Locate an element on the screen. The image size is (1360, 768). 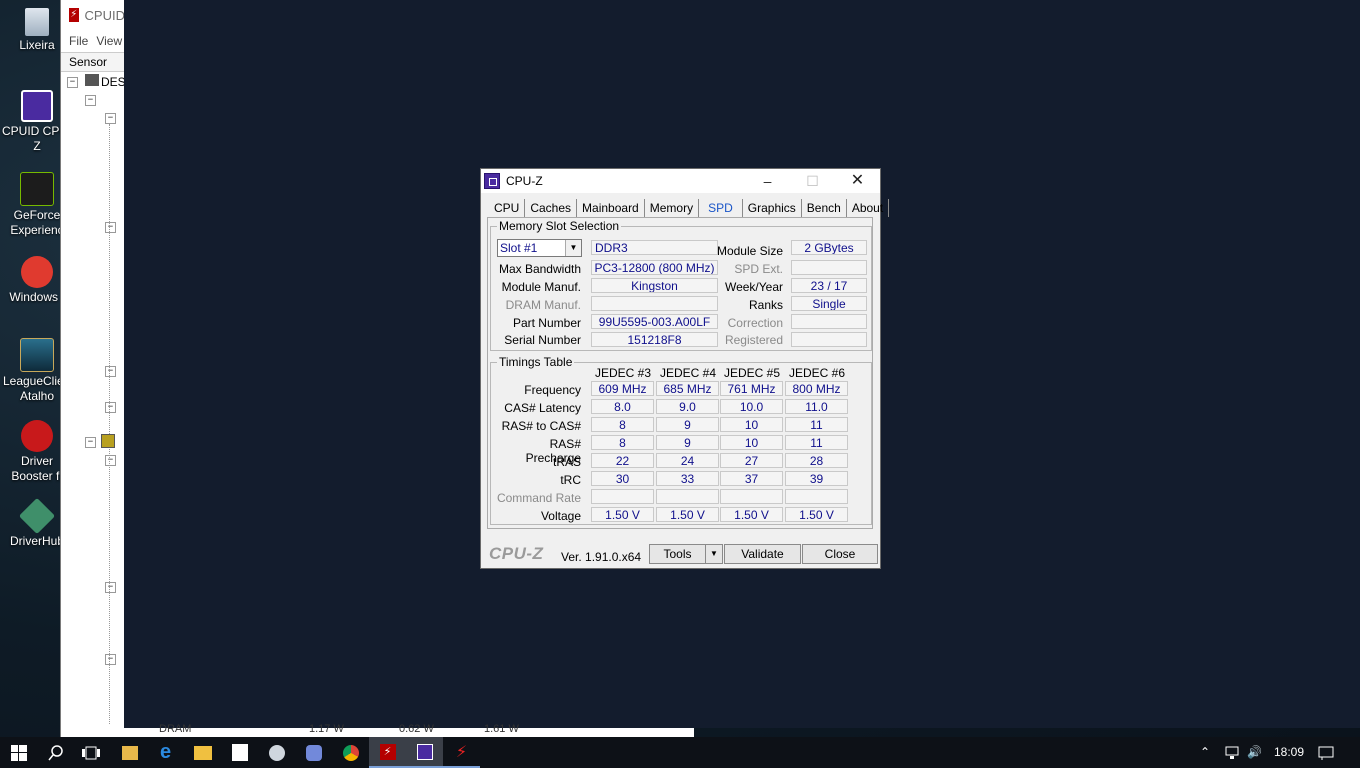
timings-cell: 30 is located at coordinates (622, 478).